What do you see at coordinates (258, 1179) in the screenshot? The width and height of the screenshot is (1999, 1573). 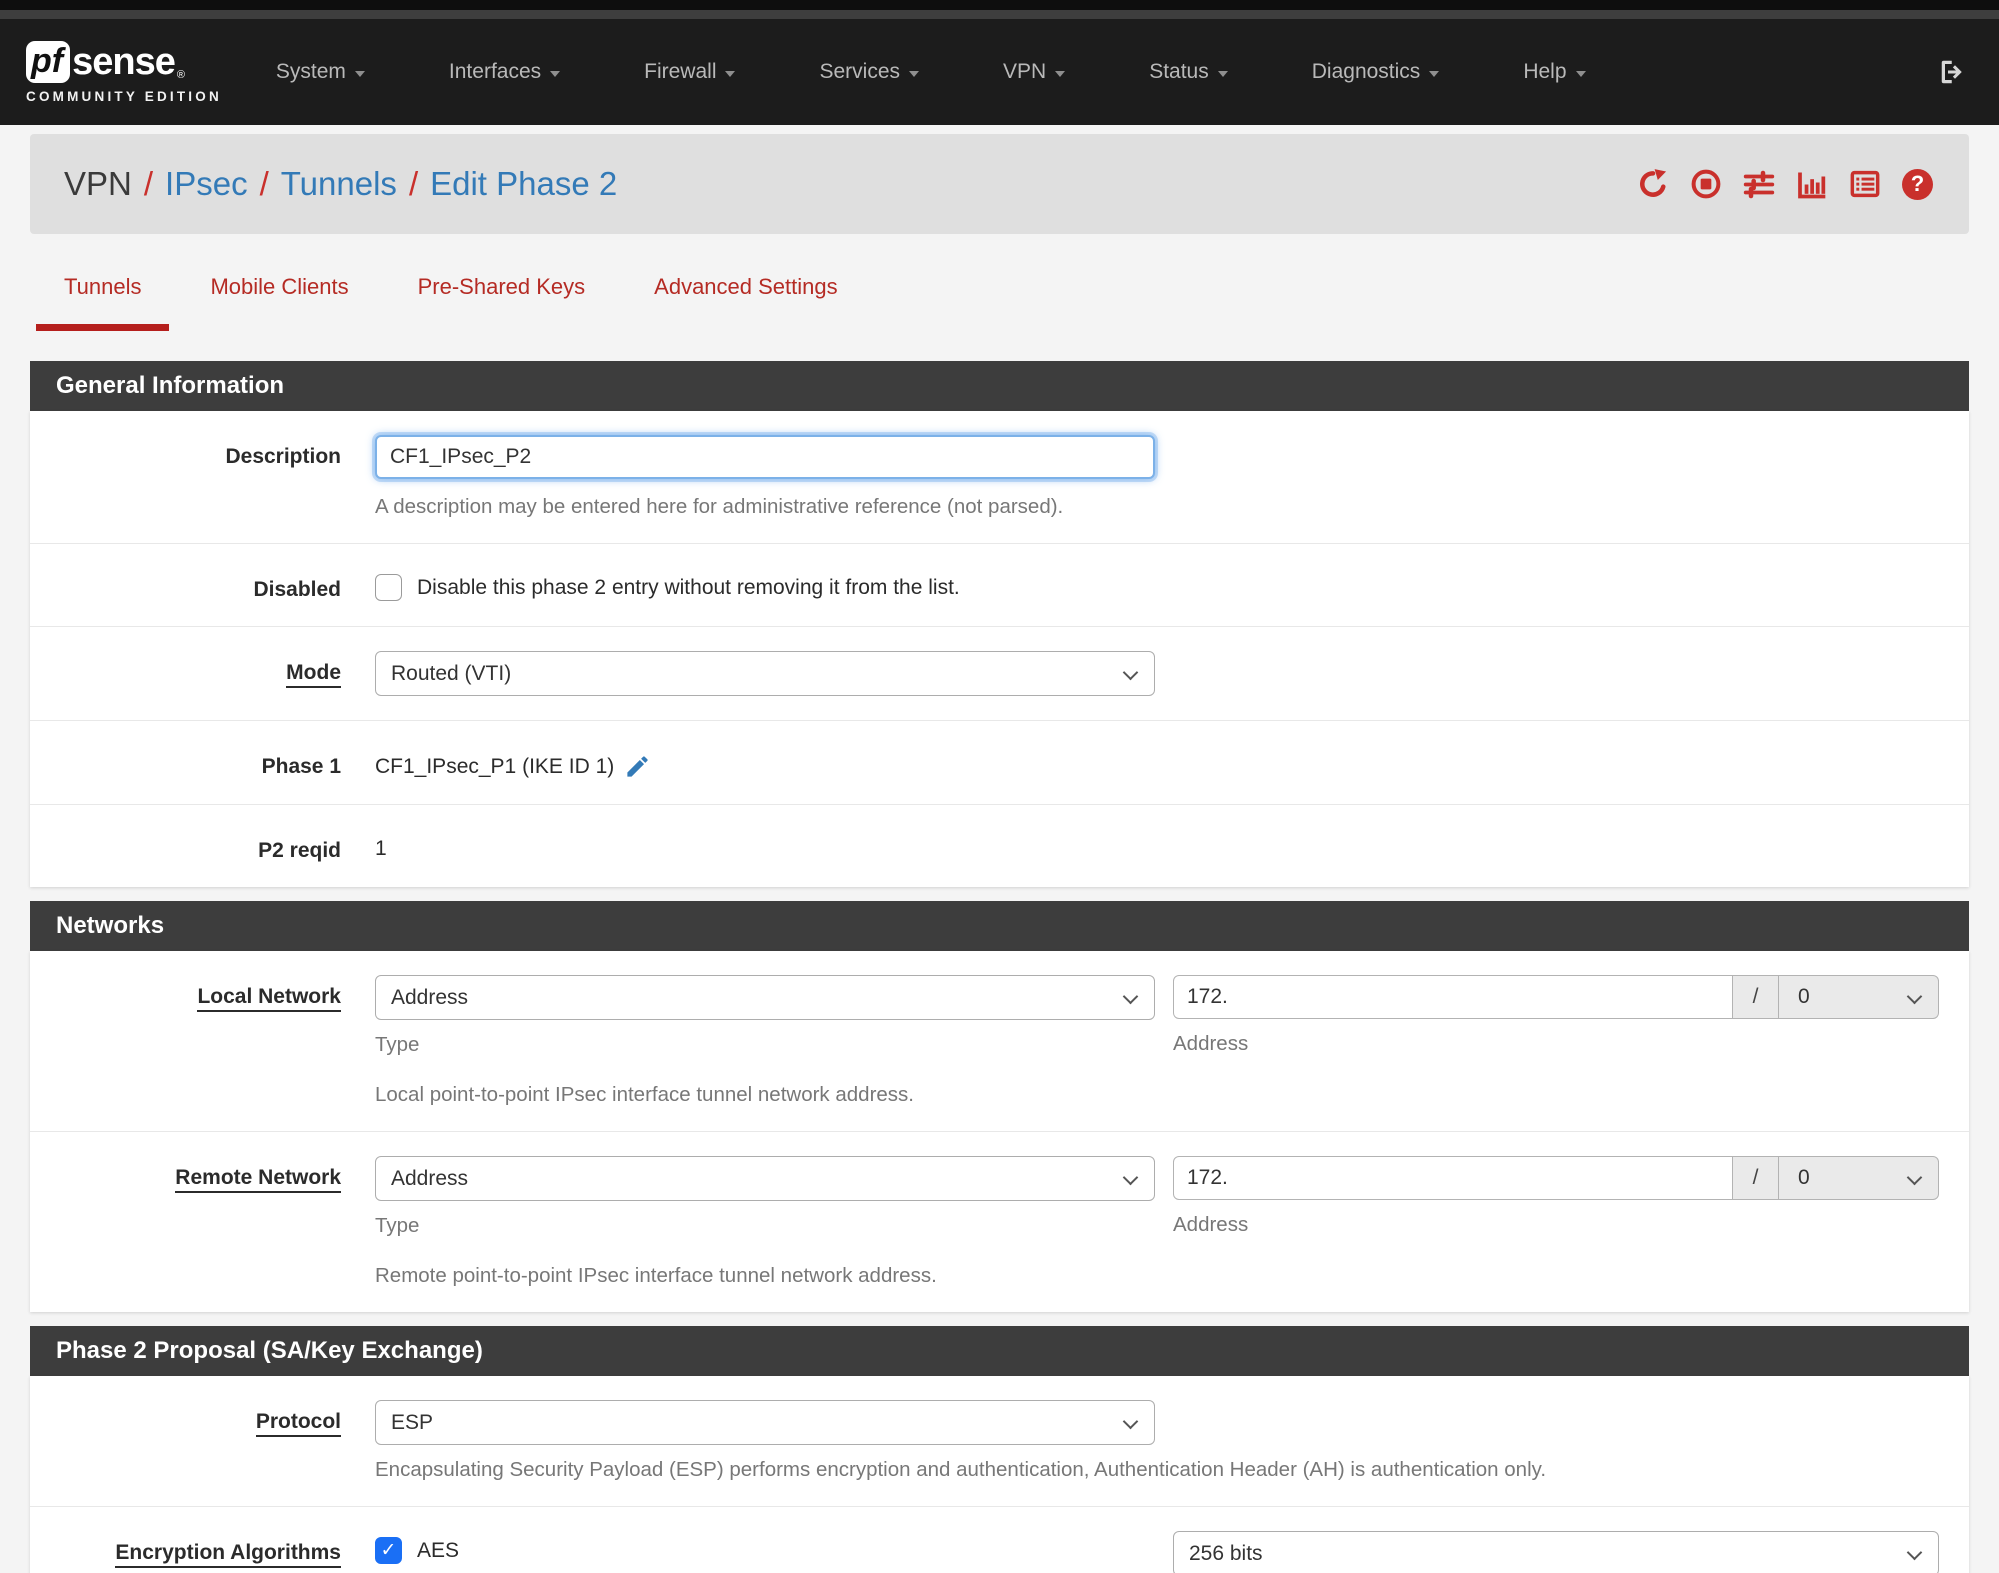 I see `remote-network-label: Remote Network` at bounding box center [258, 1179].